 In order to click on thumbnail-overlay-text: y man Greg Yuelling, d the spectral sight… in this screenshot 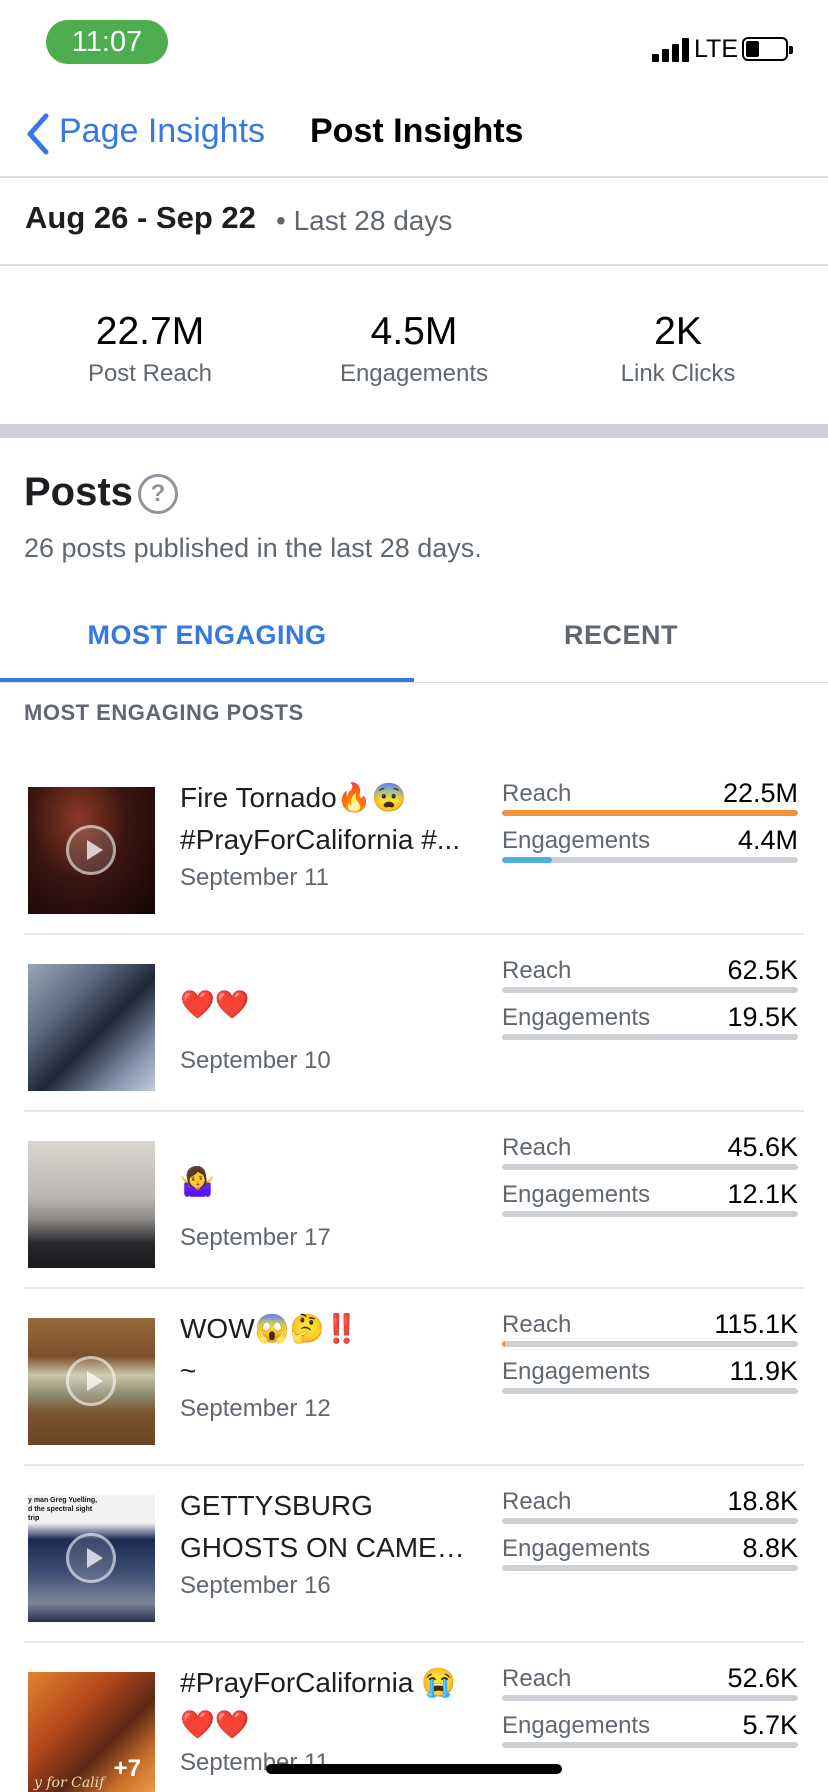, I will do `click(63, 1509)`.